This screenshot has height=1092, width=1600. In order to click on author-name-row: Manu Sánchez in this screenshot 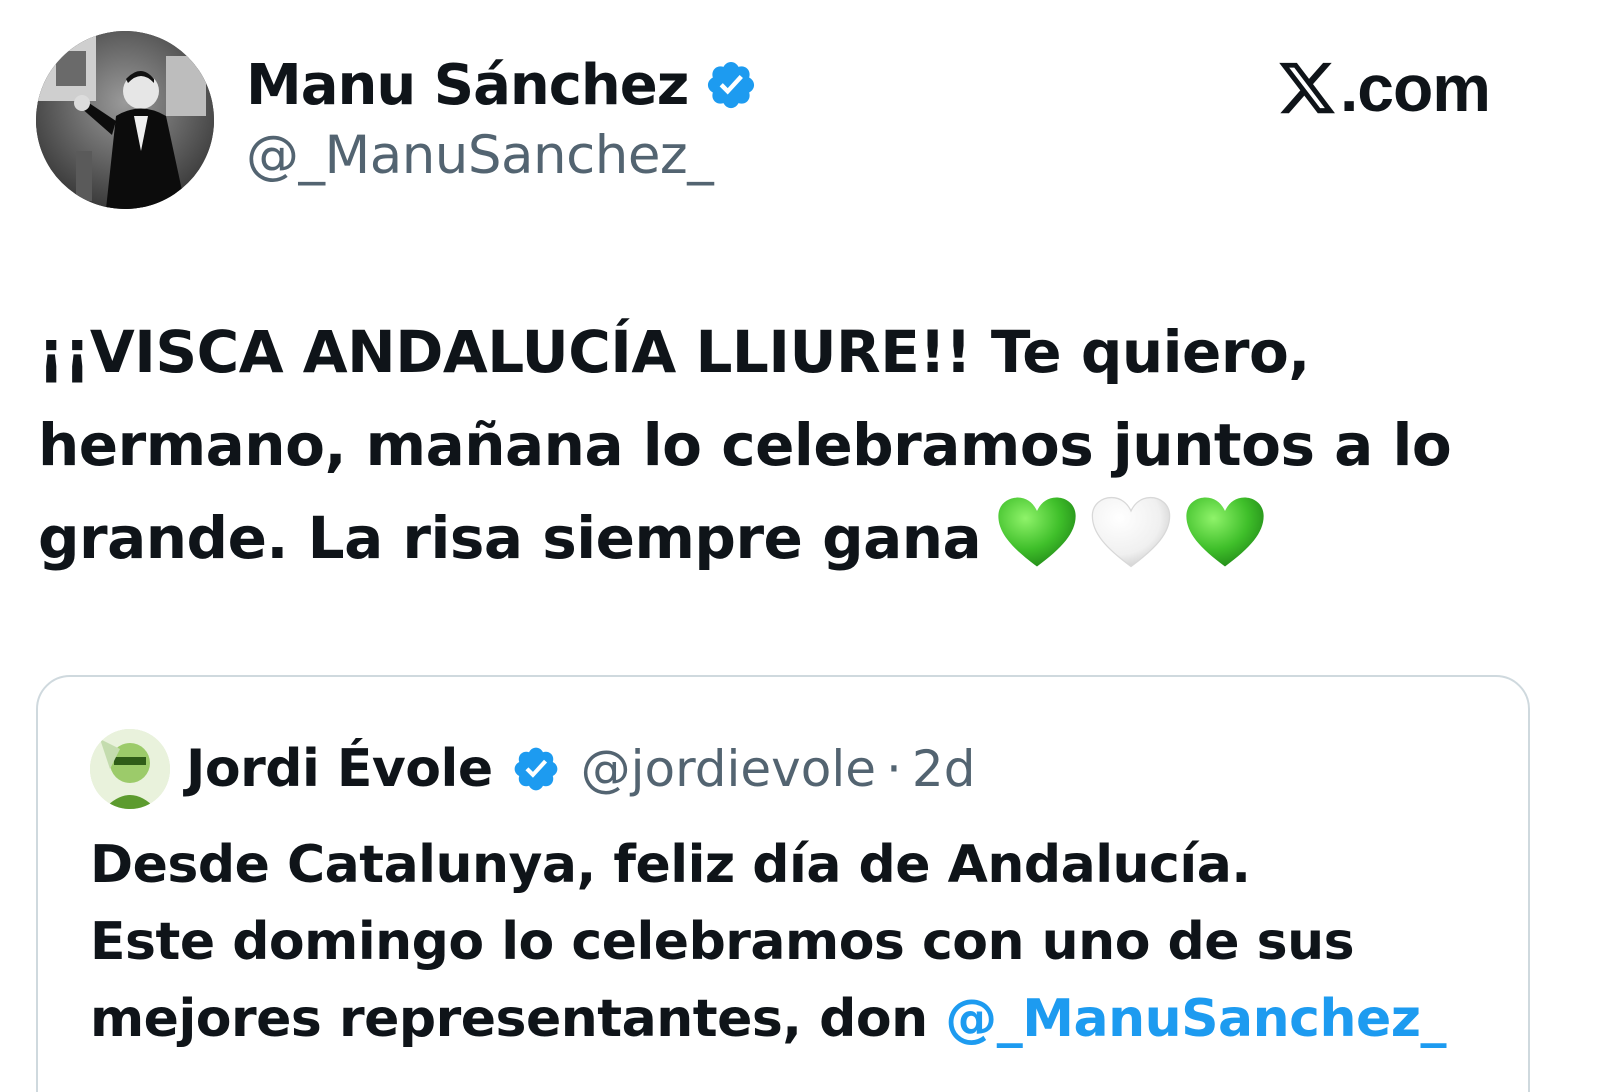, I will do `click(502, 85)`.